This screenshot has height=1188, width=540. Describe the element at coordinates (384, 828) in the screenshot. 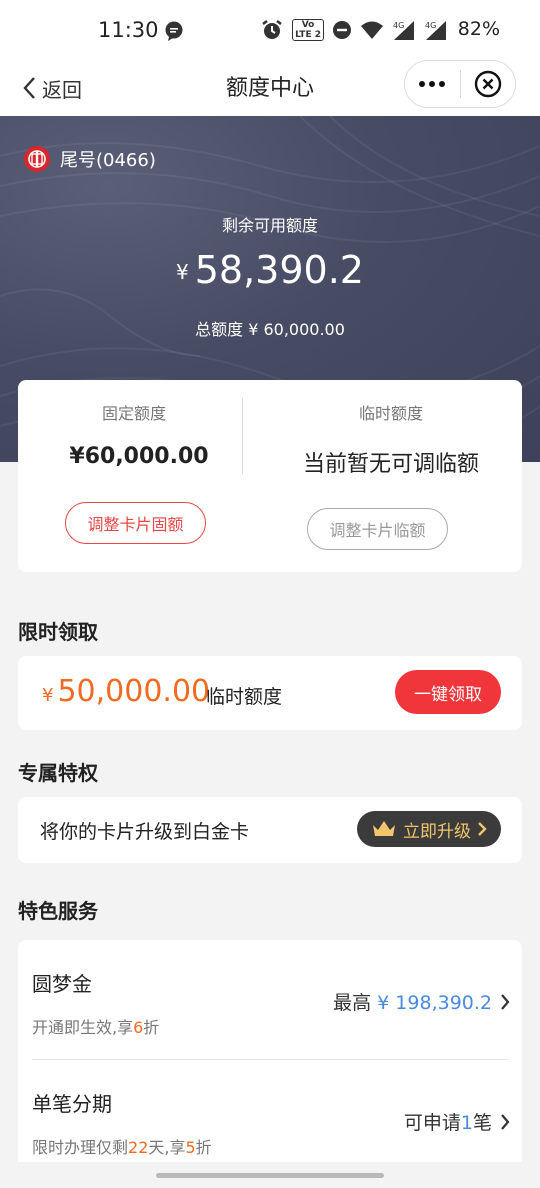

I see `crown-icon` at that location.